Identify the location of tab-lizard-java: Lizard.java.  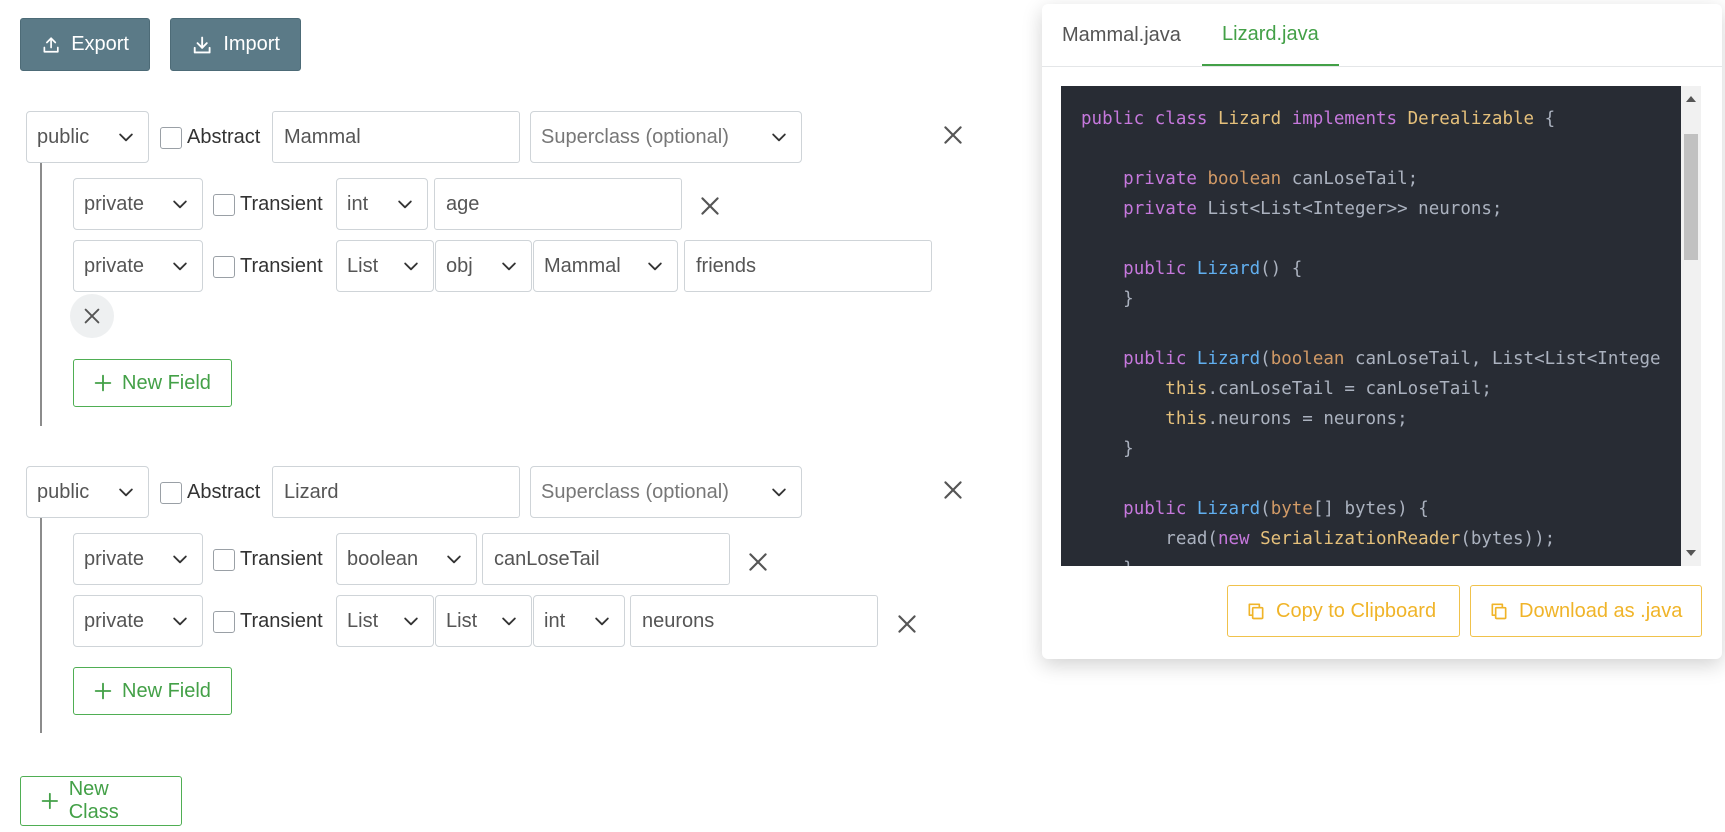
(1270, 35).